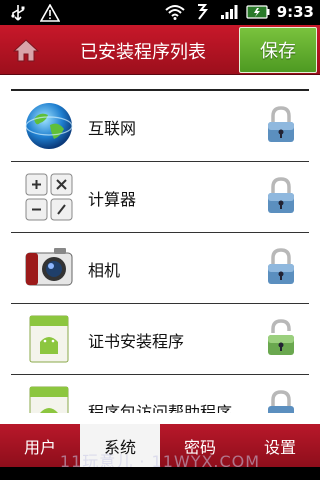 This screenshot has height=480, width=320. I want to click on header-bar: 已安装程序列表 保存, so click(160, 50).